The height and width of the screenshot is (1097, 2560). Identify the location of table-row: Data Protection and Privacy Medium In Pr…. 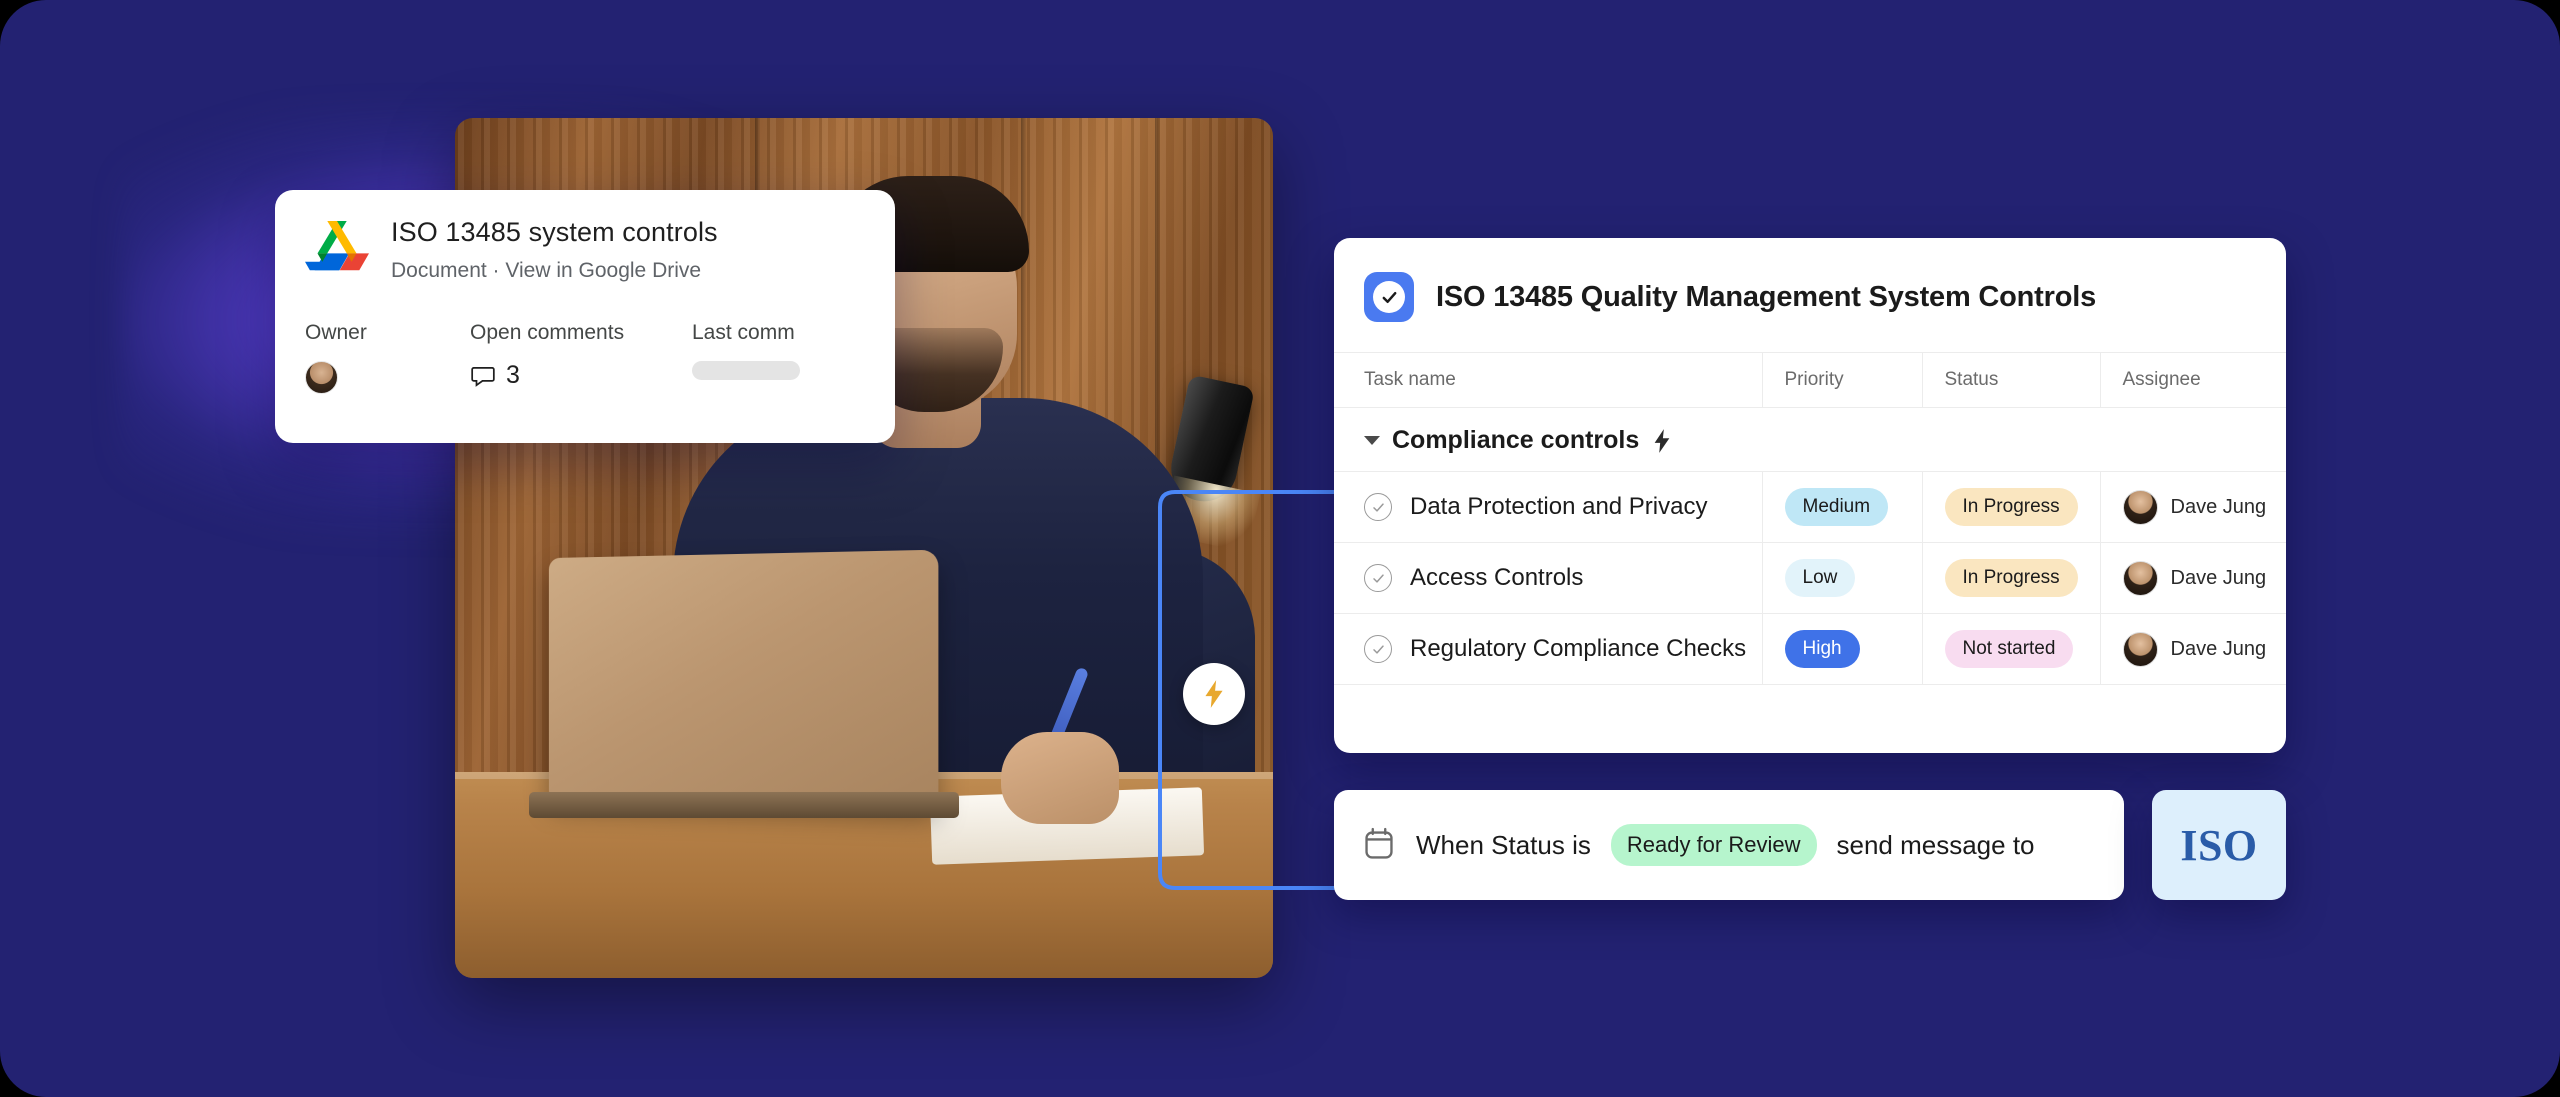
(1810, 507).